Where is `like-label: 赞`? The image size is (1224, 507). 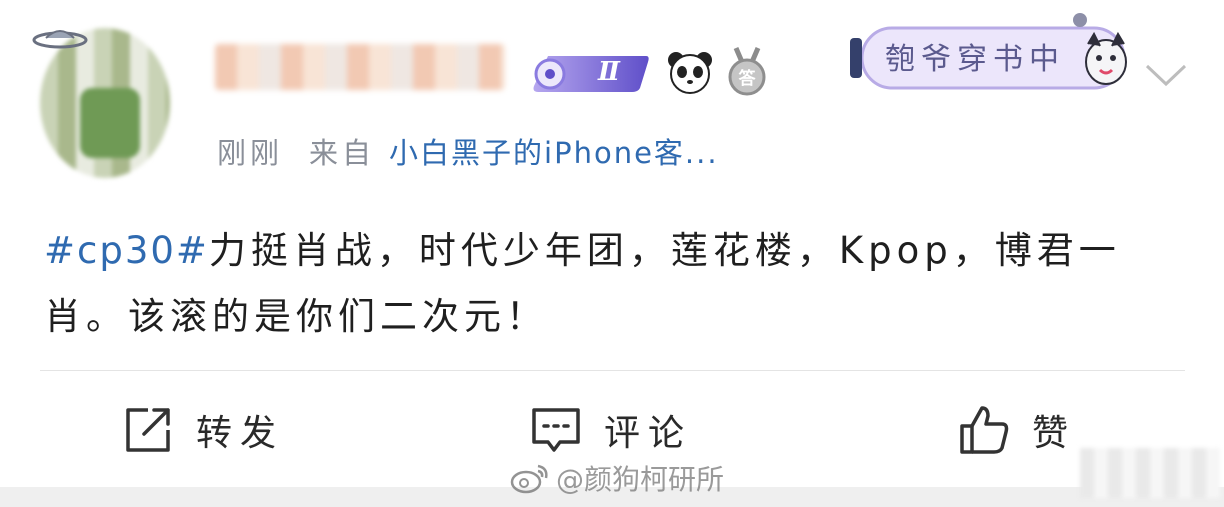 like-label: 赞 is located at coordinates (1054, 433).